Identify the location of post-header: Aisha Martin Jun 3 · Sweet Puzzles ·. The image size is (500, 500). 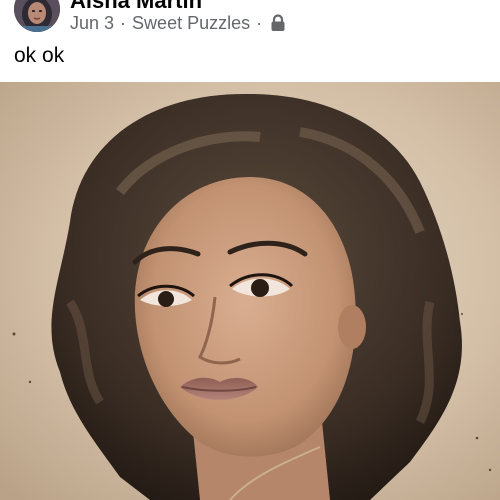
(250, 20).